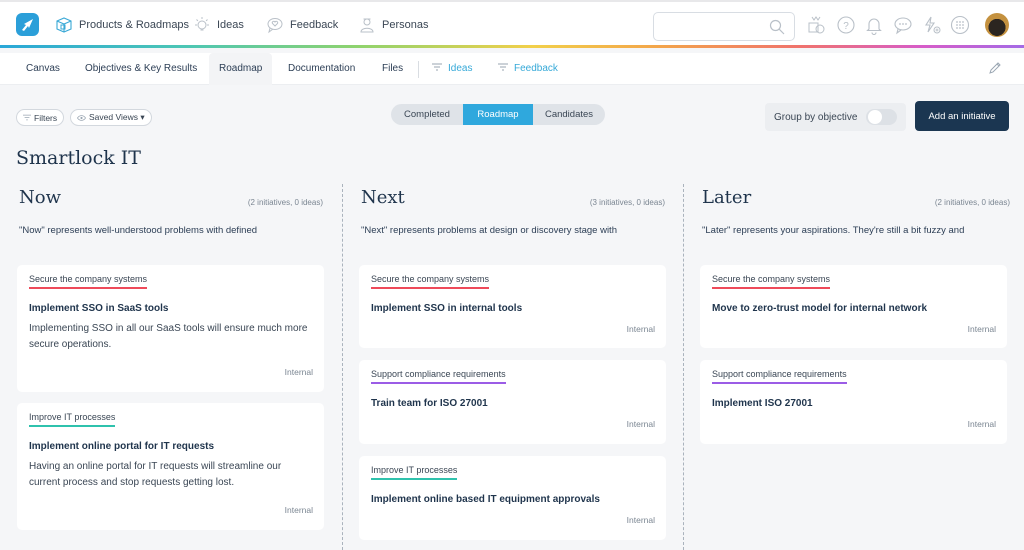  Describe the element at coordinates (46, 117) in the screenshot. I see `filters-label: Filters` at that location.